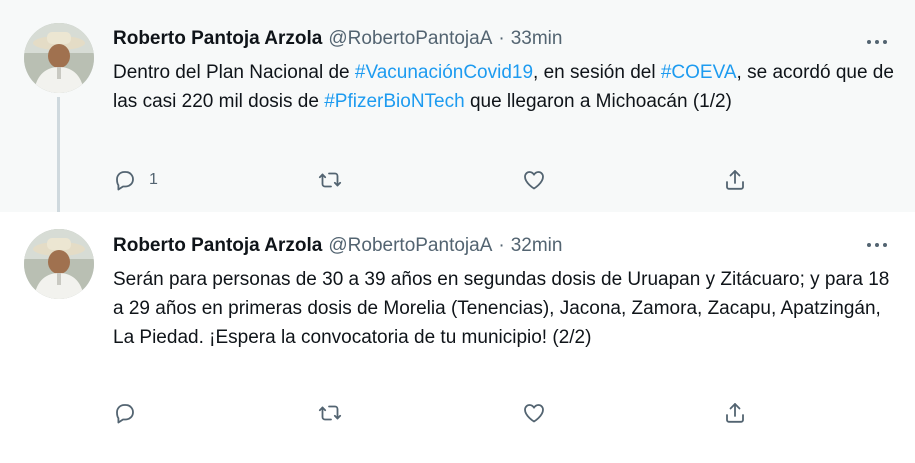 This screenshot has height=463, width=915. What do you see at coordinates (597, 72) in the screenshot?
I see `text-segment: , en sesión del` at bounding box center [597, 72].